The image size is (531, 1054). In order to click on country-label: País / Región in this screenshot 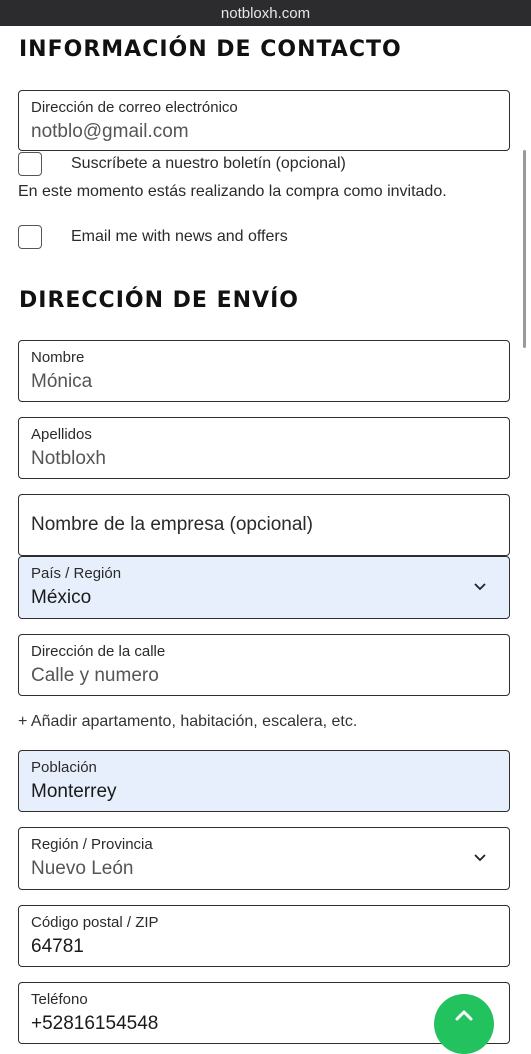, I will do `click(76, 573)`.